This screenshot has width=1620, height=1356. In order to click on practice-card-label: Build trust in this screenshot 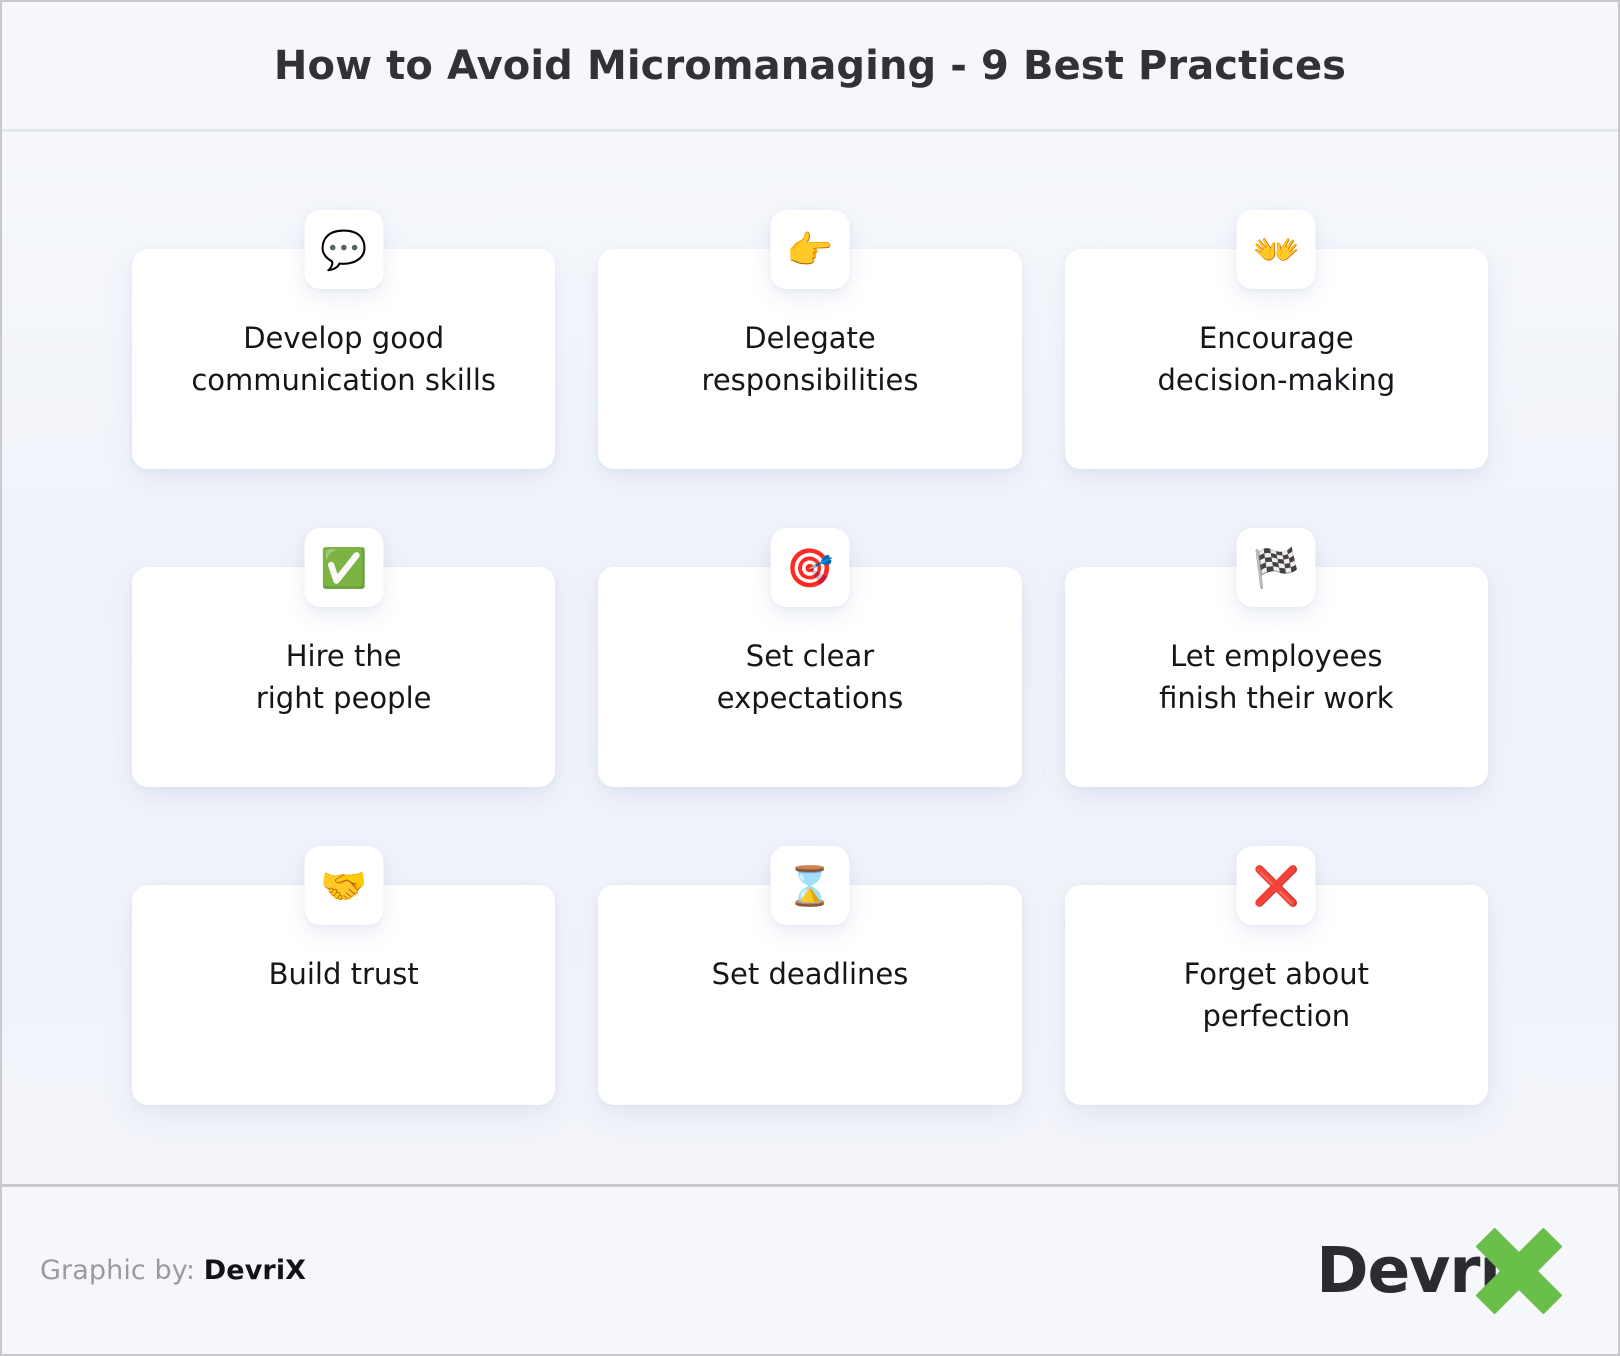, I will do `click(343, 974)`.